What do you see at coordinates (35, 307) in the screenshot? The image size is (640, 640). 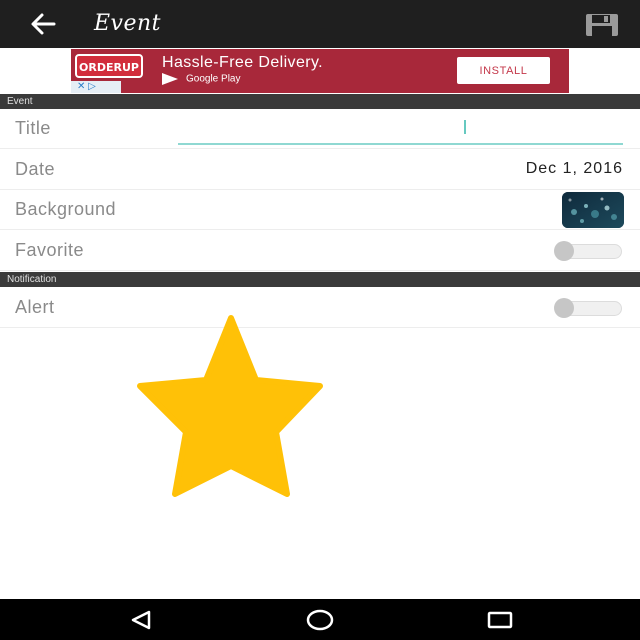 I see `alert-label: Alert` at bounding box center [35, 307].